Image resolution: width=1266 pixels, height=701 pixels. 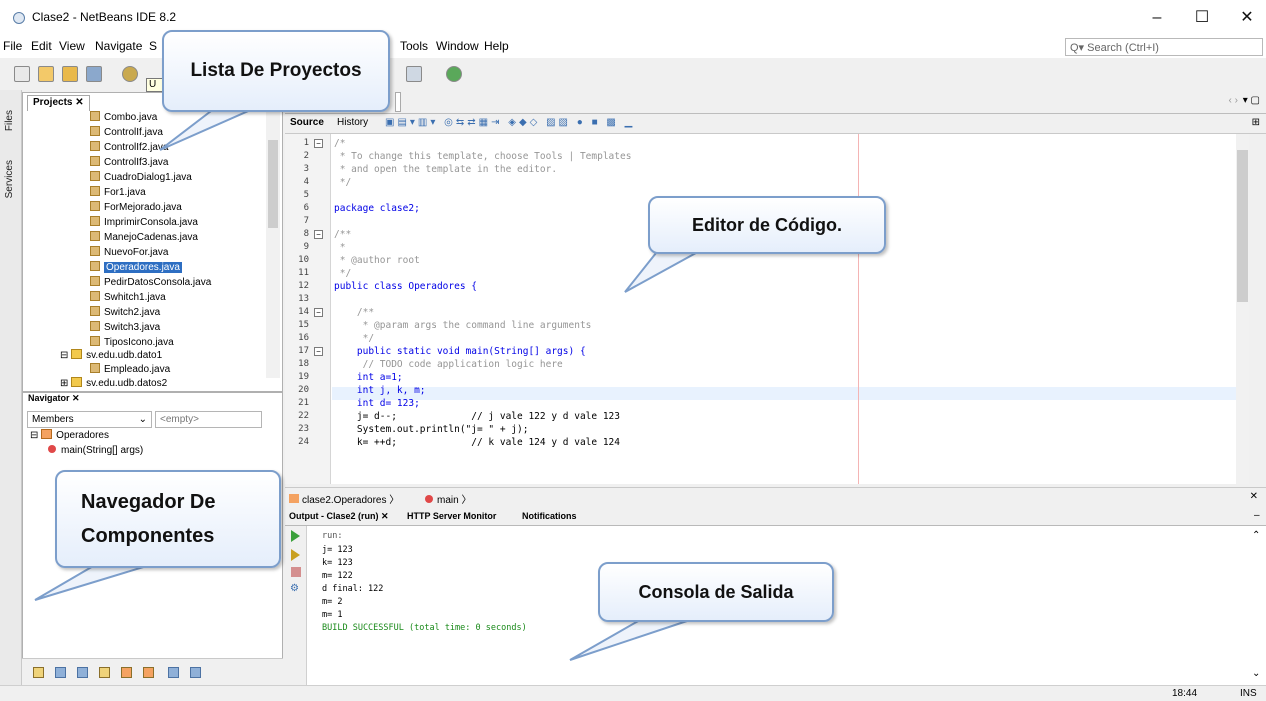 What do you see at coordinates (46, 74) in the screenshot?
I see `new-project-icon` at bounding box center [46, 74].